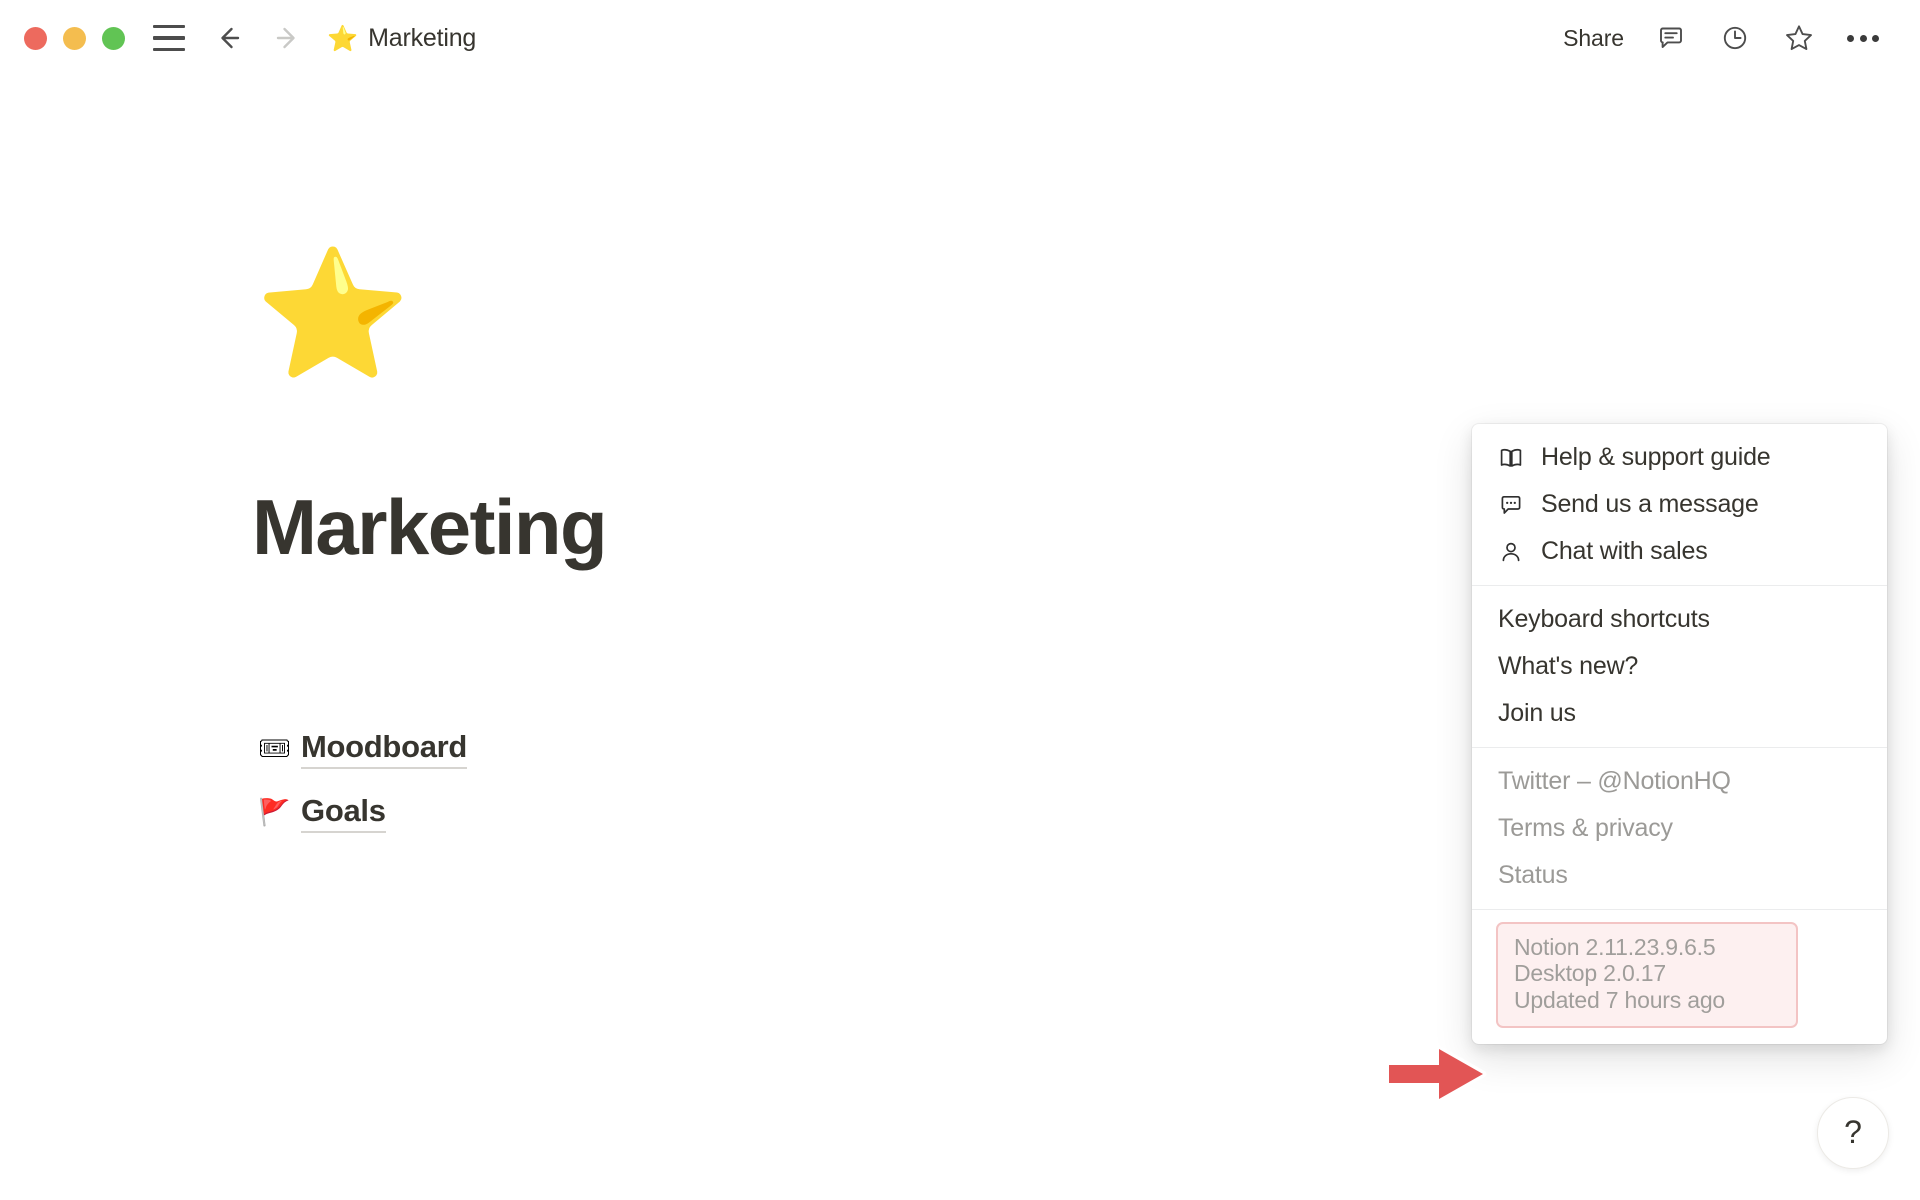  Describe the element at coordinates (960, 38) in the screenshot. I see `titlebar: ⭐ Marketing Share` at that location.